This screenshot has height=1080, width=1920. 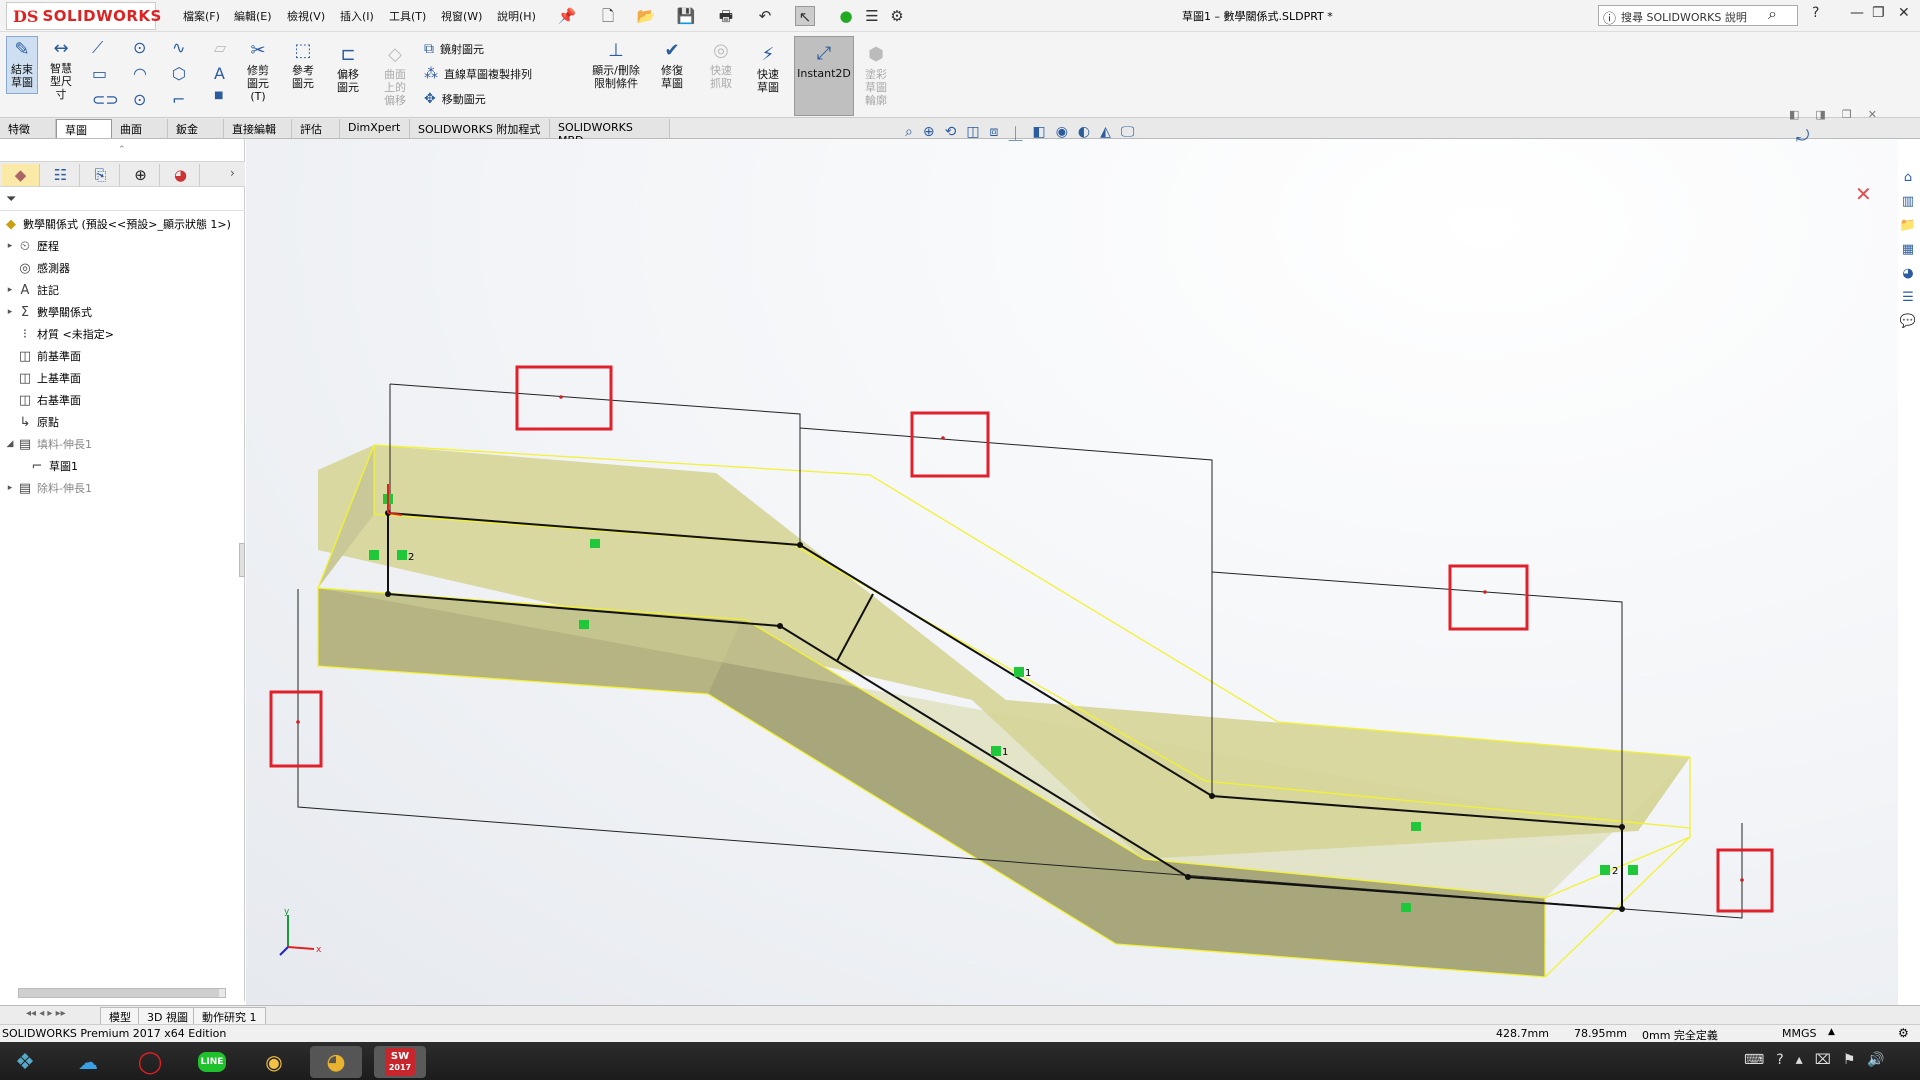 I want to click on line-icon: ⟋, so click(x=97, y=48).